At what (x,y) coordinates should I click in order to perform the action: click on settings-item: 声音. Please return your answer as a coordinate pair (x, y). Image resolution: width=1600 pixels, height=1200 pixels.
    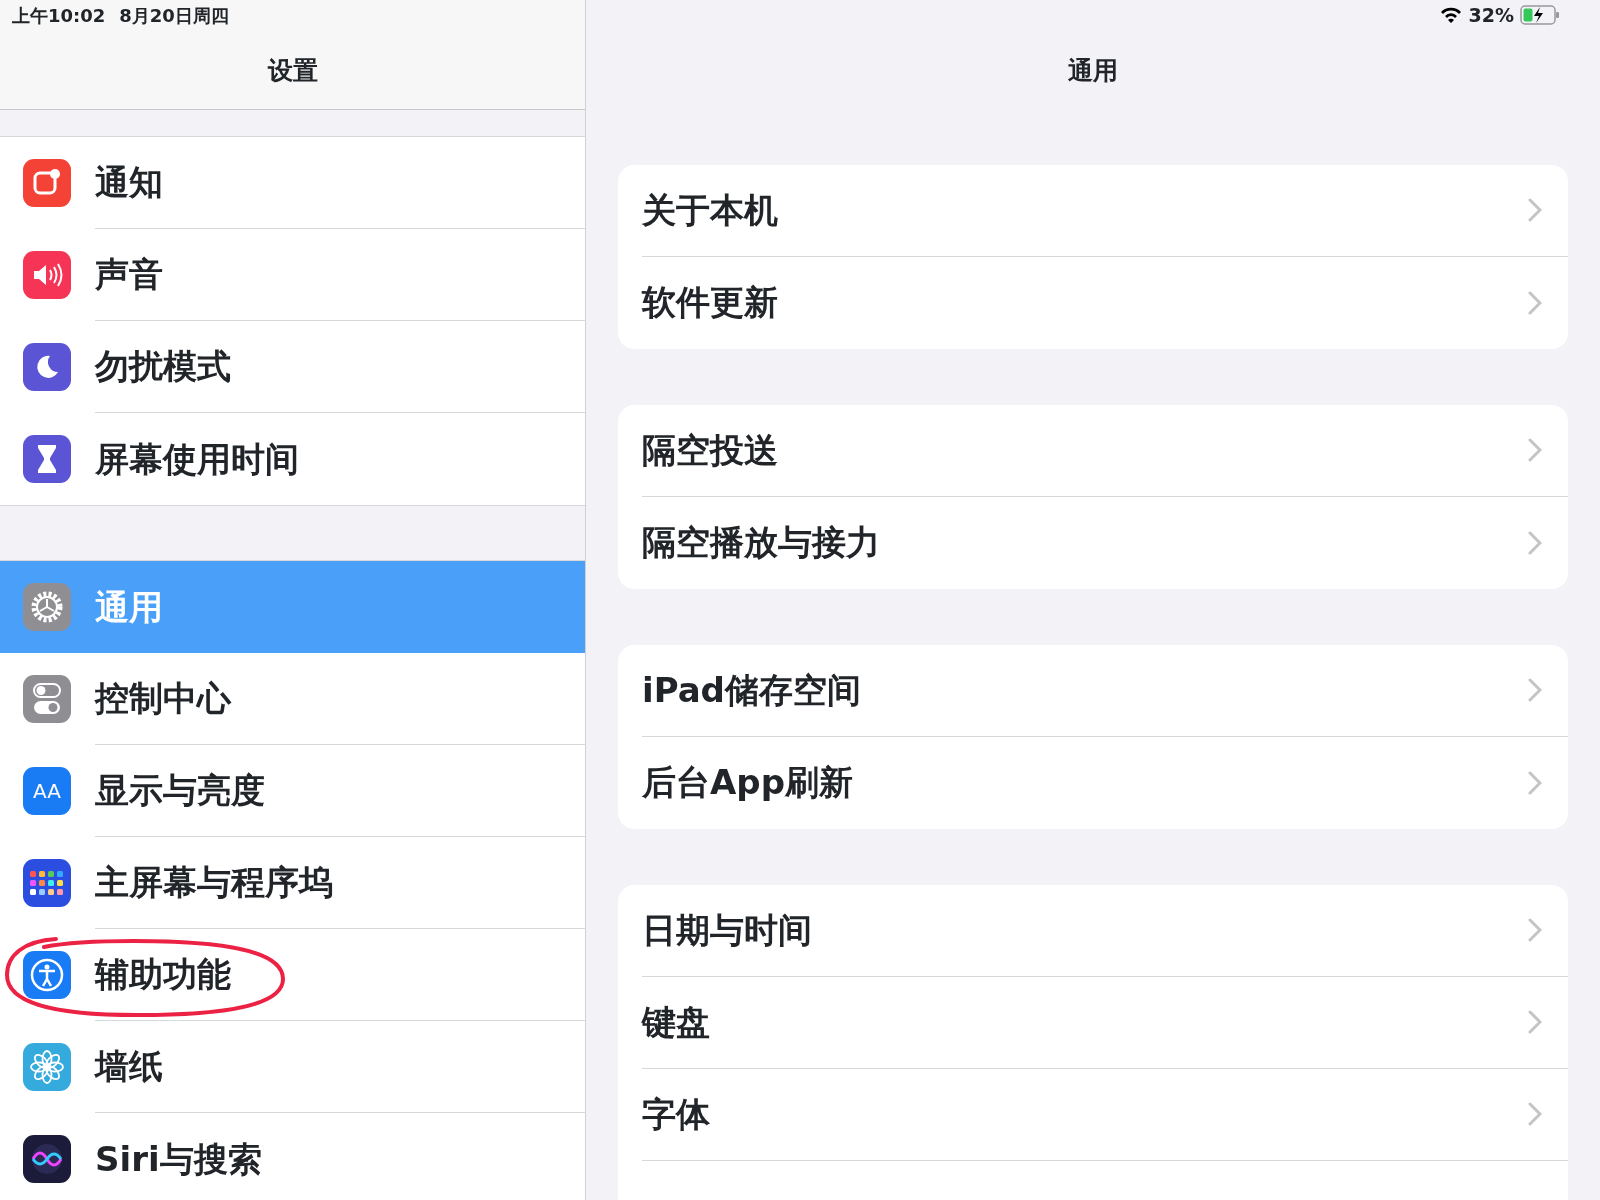
    Looking at the image, I should click on (292, 275).